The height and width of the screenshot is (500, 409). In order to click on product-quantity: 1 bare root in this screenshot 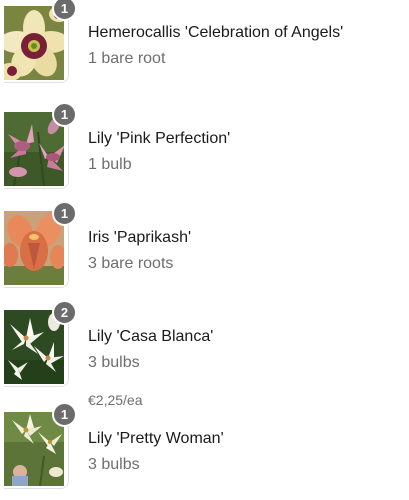, I will do `click(127, 58)`.